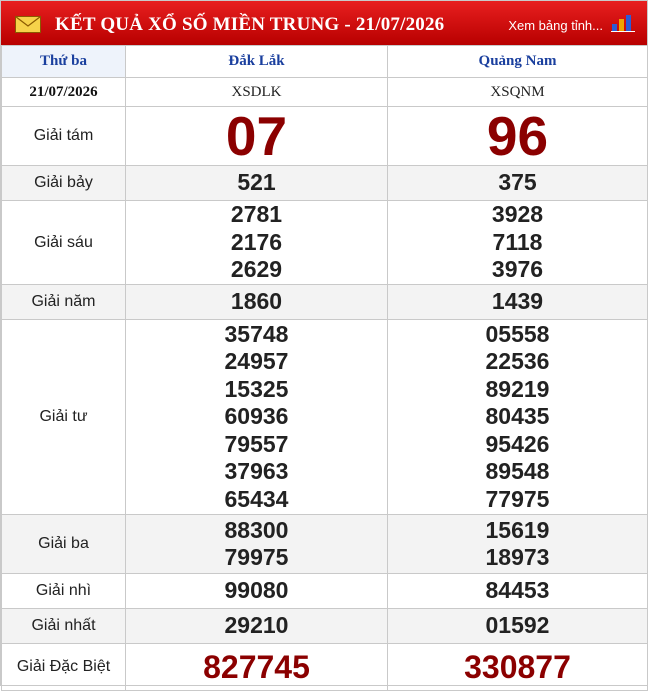 The image size is (648, 691). I want to click on prize-cell-province-1: 99080, so click(256, 591).